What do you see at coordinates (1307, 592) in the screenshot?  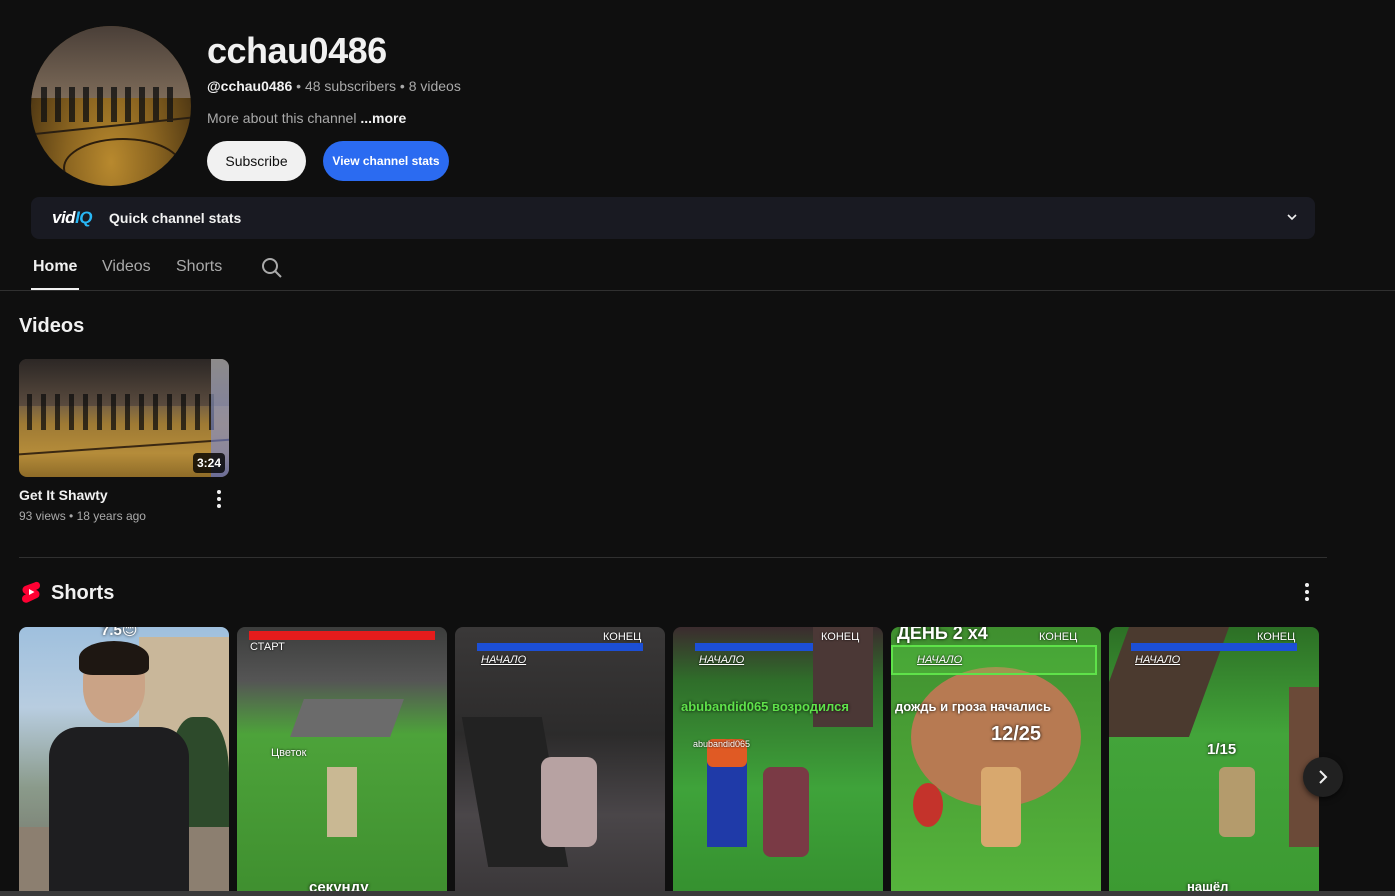 I see `shorts-more-options-icon` at bounding box center [1307, 592].